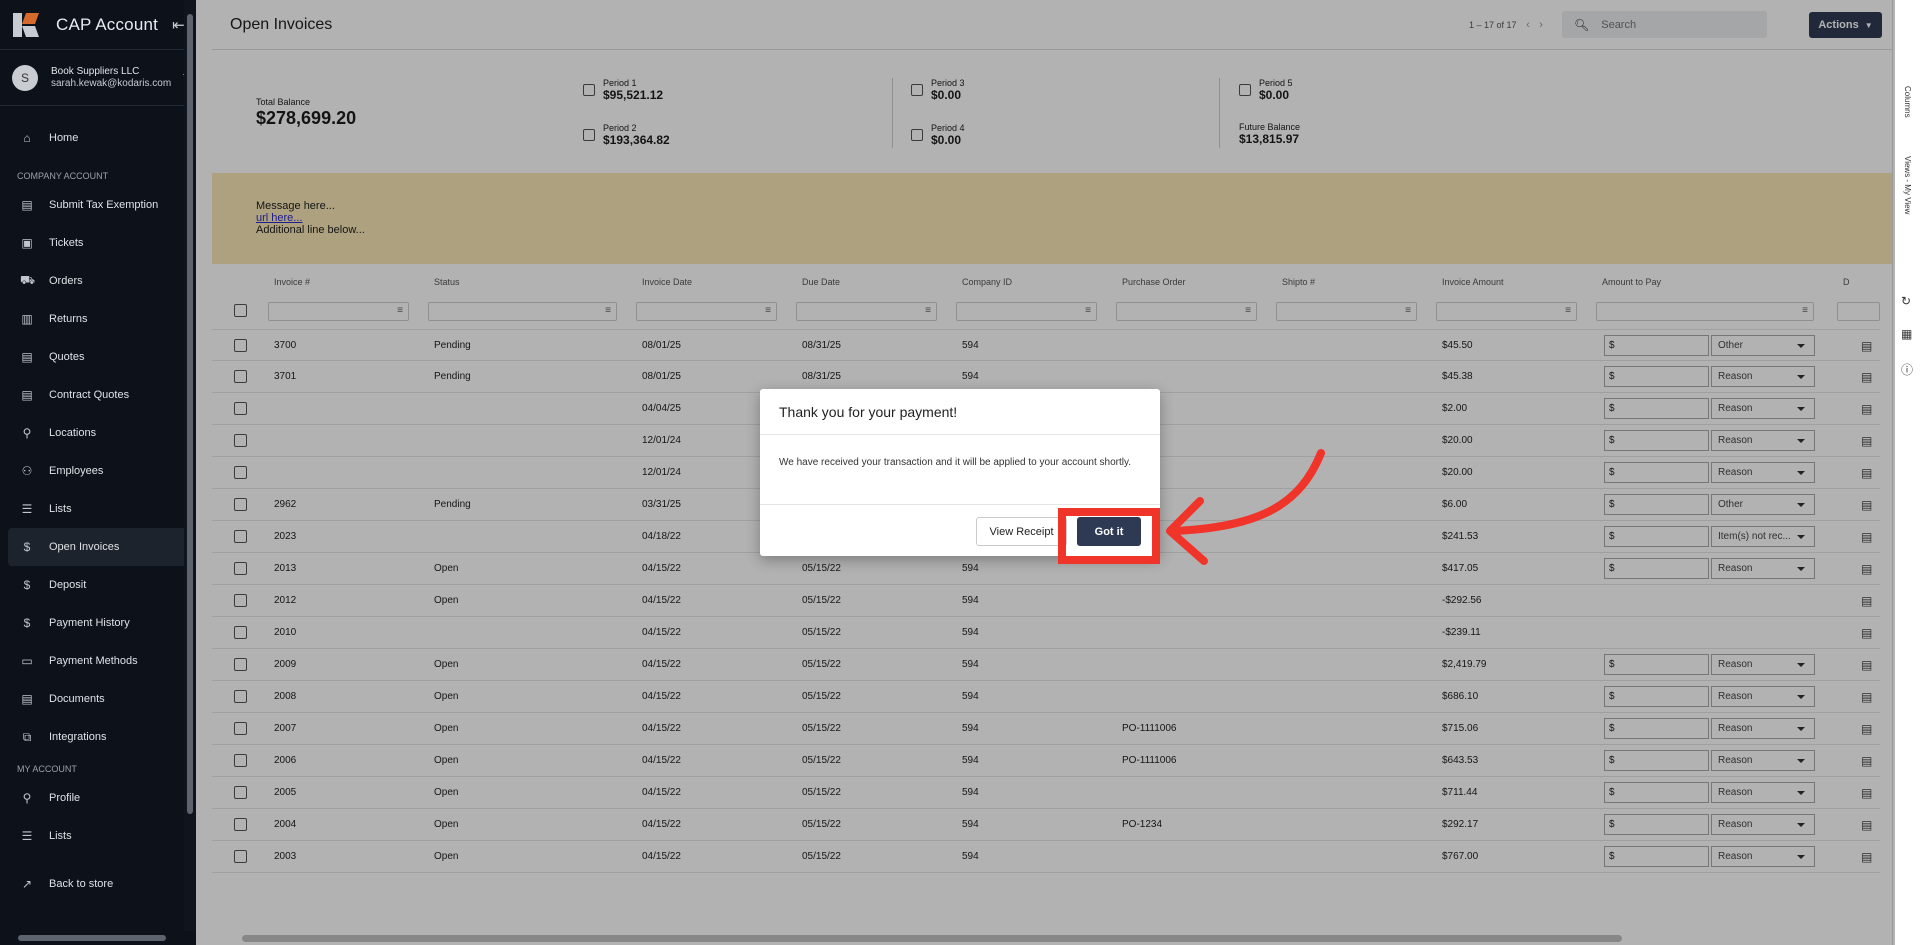  I want to click on sidebar-item-documents: ▤ Documents, so click(94, 699).